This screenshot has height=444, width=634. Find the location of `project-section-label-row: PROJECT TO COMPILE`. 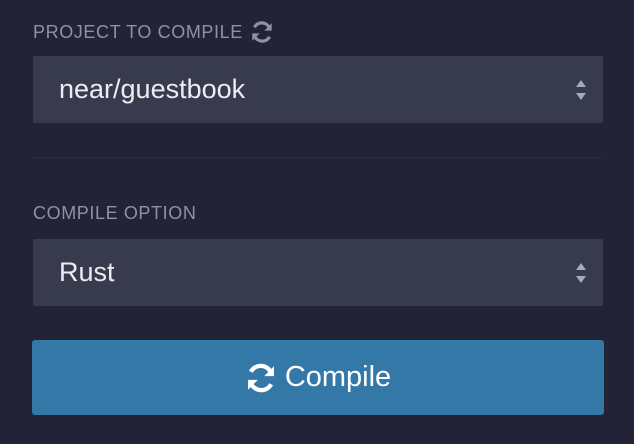

project-section-label-row: PROJECT TO COMPILE is located at coordinates (153, 32).